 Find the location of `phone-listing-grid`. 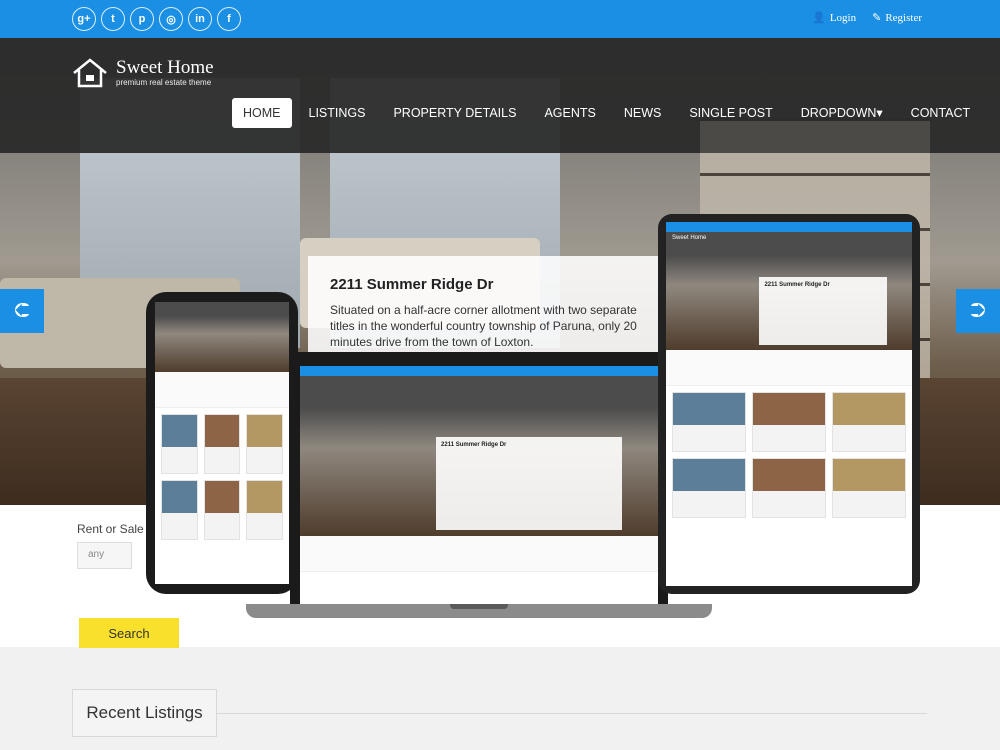

phone-listing-grid is located at coordinates (222, 477).